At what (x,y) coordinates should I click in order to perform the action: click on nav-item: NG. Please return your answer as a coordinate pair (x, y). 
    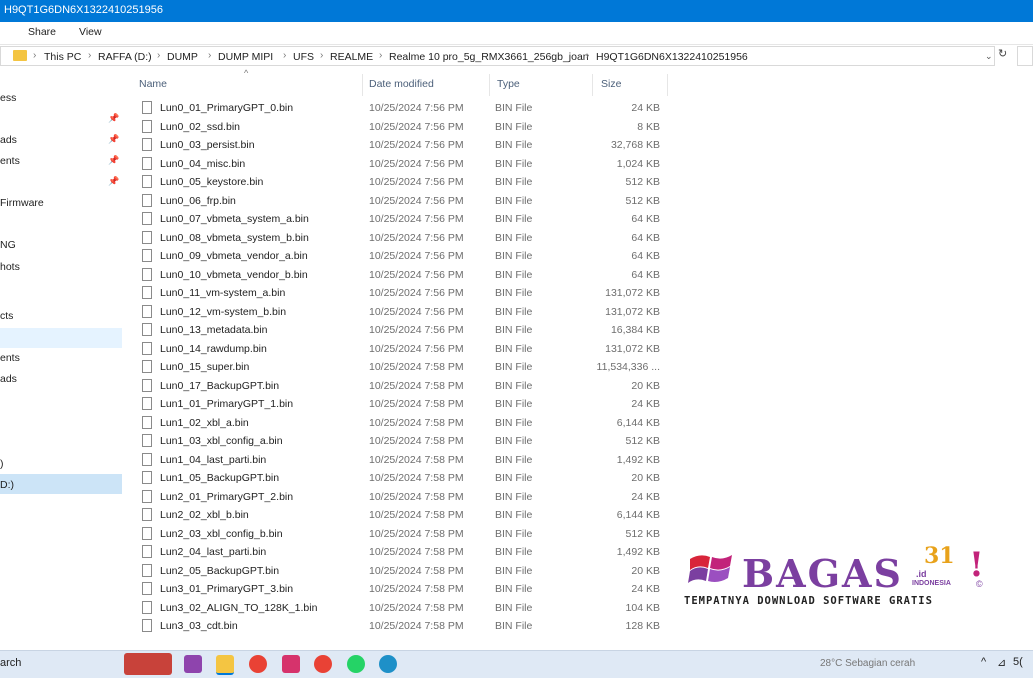
    Looking at the image, I should click on (8, 245).